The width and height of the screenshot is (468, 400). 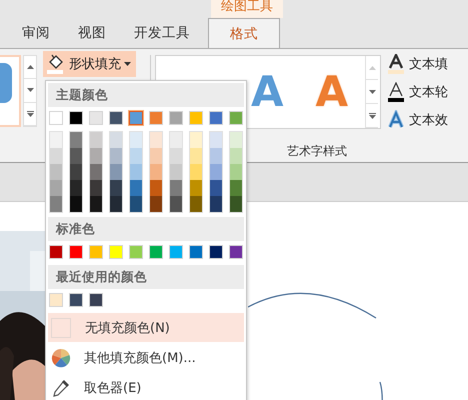 I want to click on text-command: 文本效, so click(x=417, y=120).